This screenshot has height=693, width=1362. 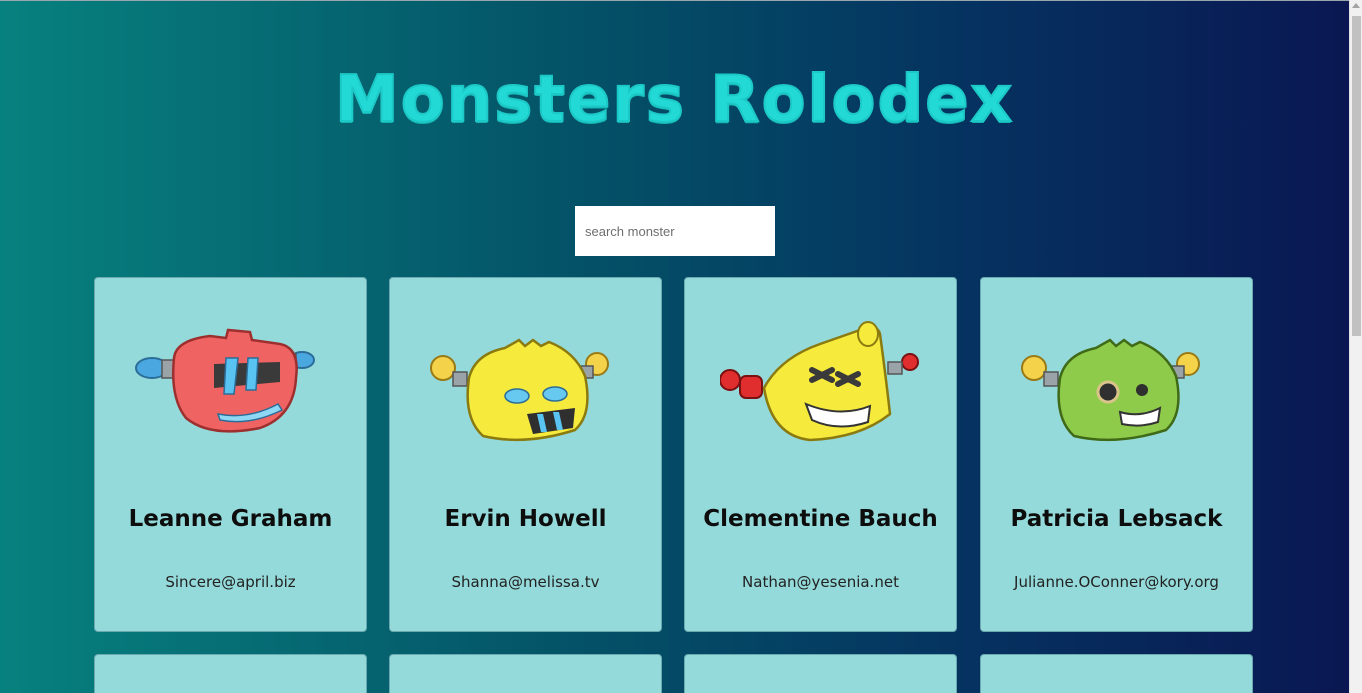 What do you see at coordinates (525, 582) in the screenshot?
I see `monster-email: Shanna@melissa.tv` at bounding box center [525, 582].